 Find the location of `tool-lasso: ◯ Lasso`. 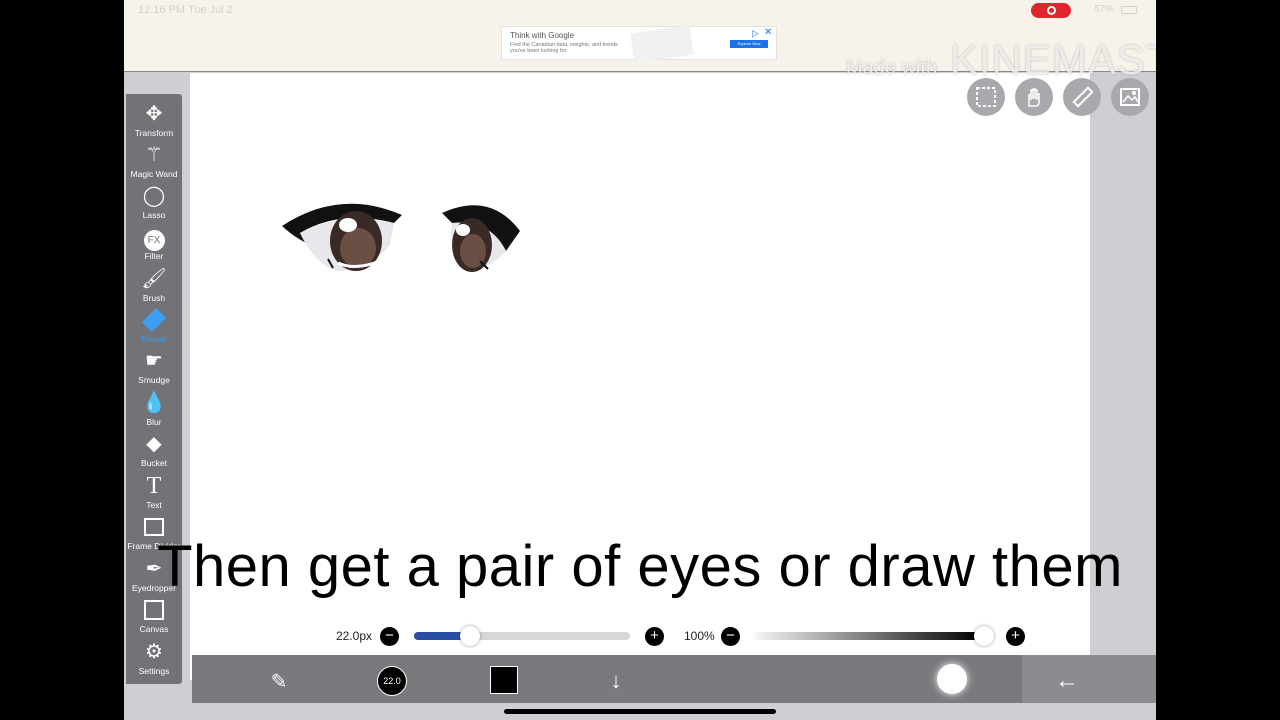

tool-lasso: ◯ Lasso is located at coordinates (154, 202).